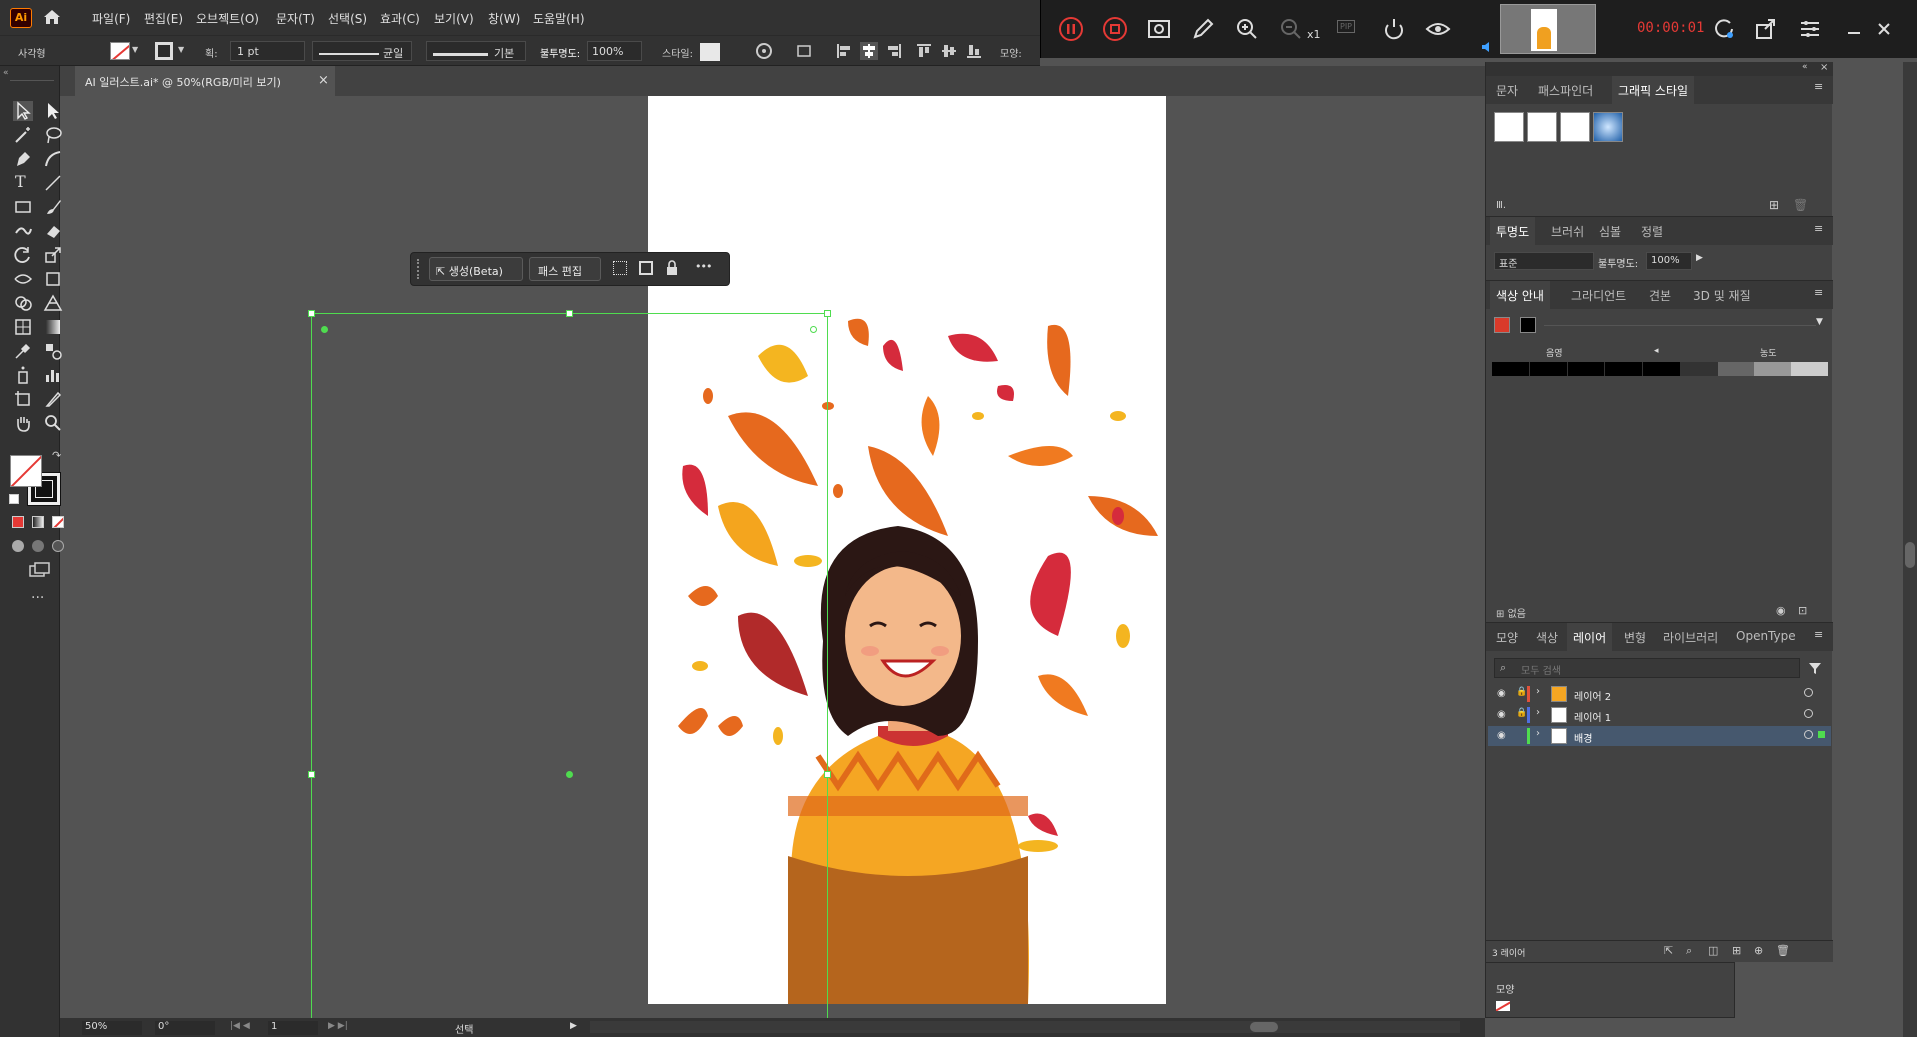 This screenshot has width=1917, height=1037. I want to click on align-bottom-icon, so click(974, 51).